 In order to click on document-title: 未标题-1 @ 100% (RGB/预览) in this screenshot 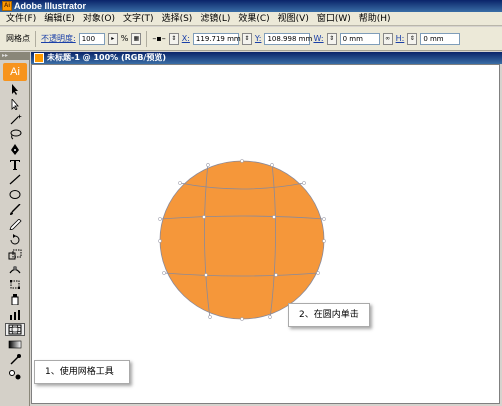, I will do `click(107, 57)`.